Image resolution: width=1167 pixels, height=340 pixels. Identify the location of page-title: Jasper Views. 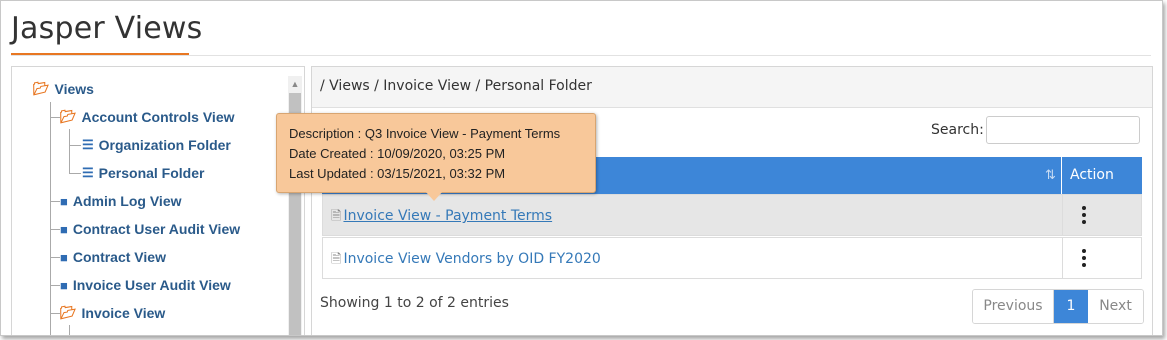
(107, 28).